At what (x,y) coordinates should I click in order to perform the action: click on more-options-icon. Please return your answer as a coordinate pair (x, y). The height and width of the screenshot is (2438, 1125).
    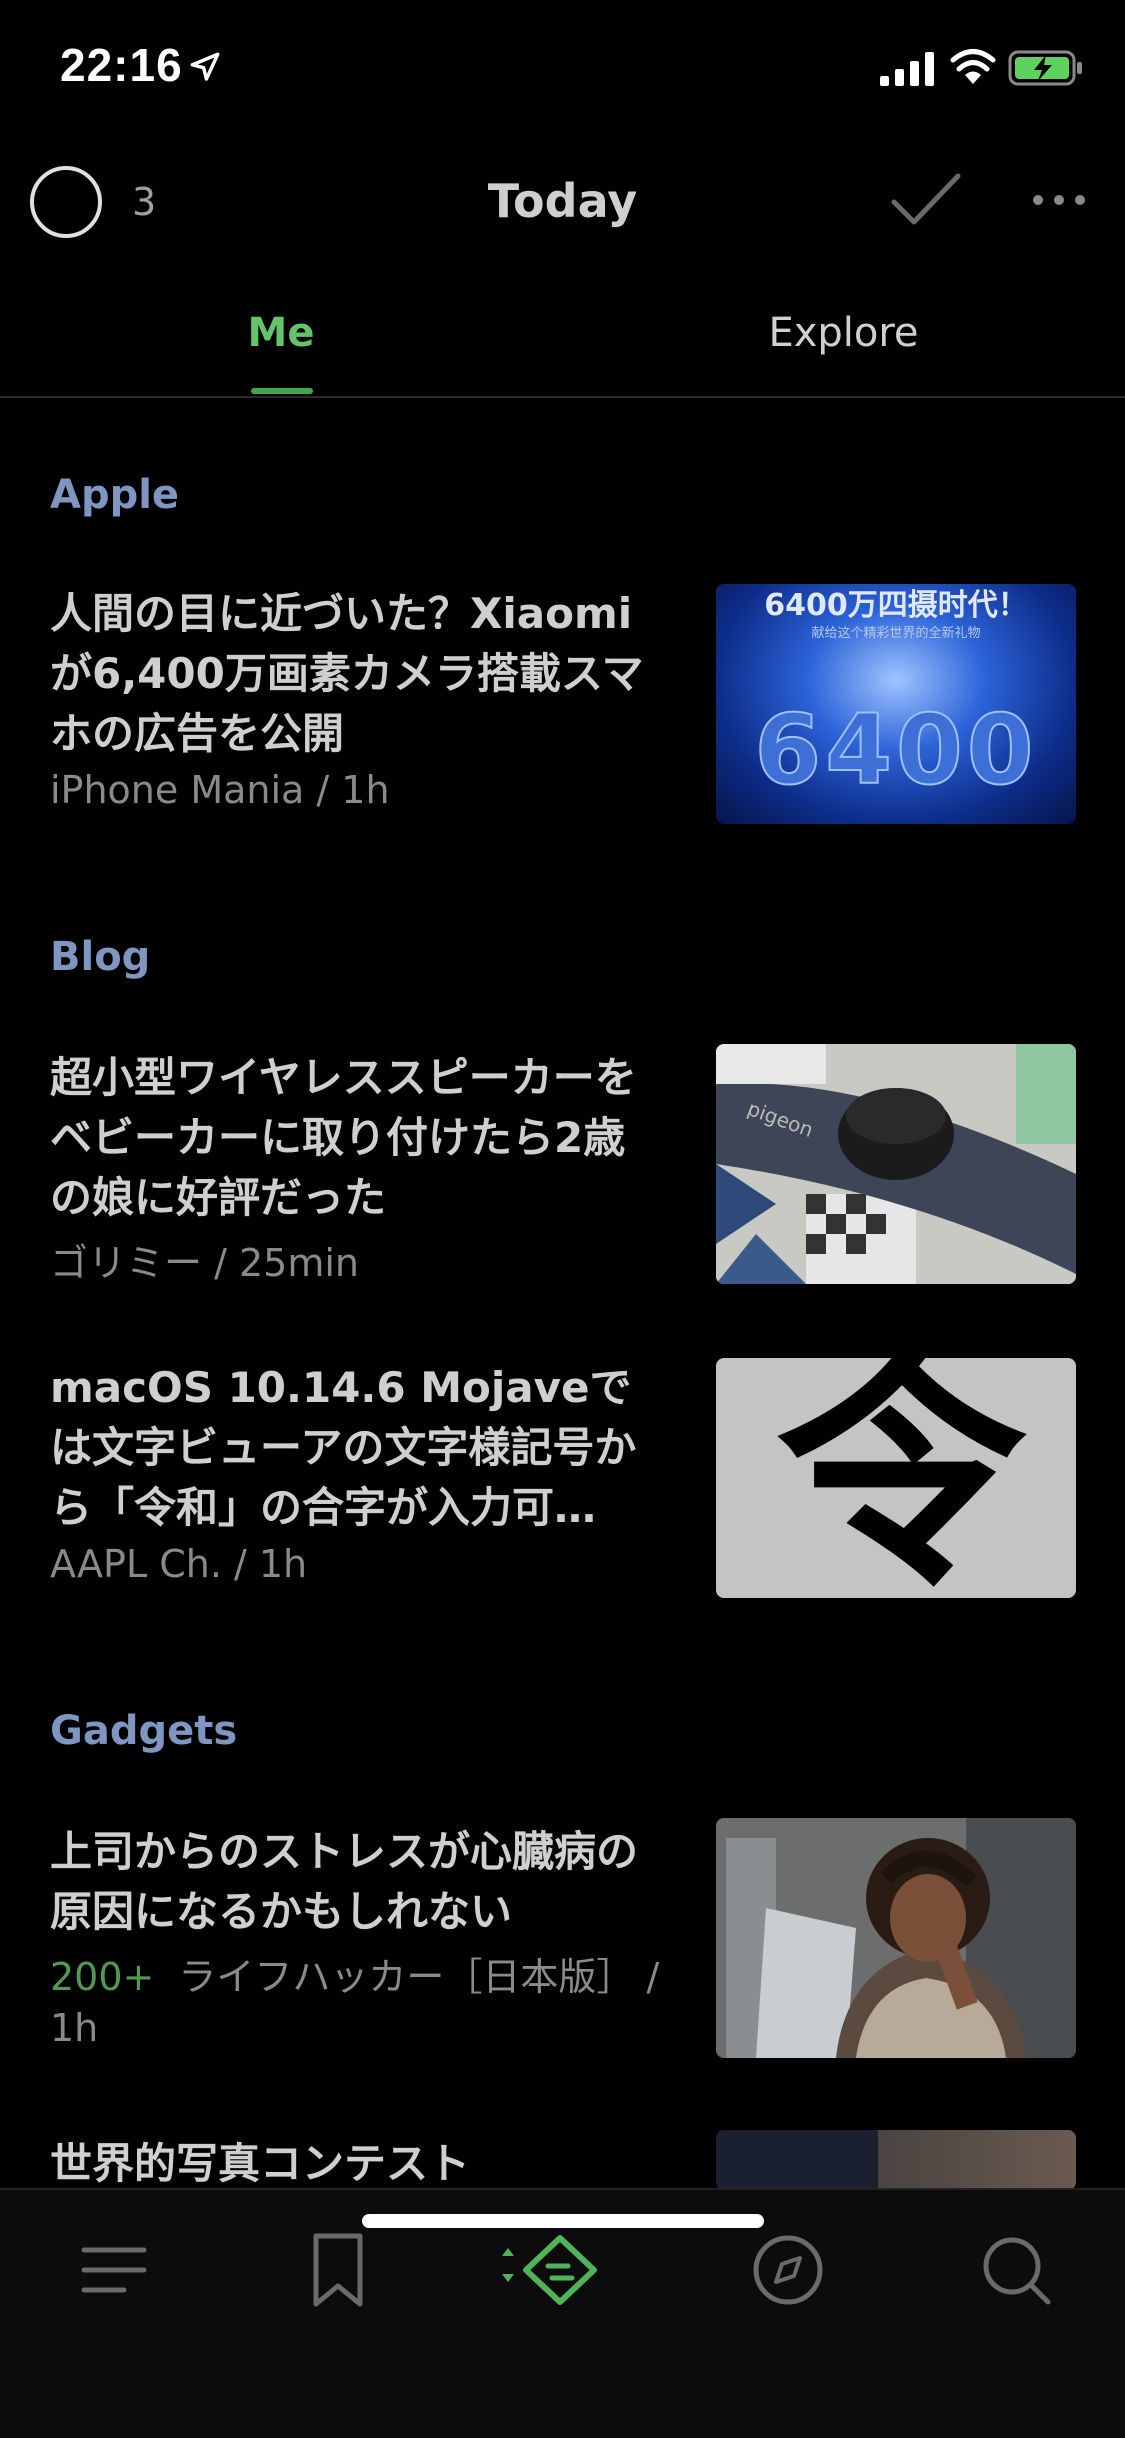
    Looking at the image, I should click on (1059, 200).